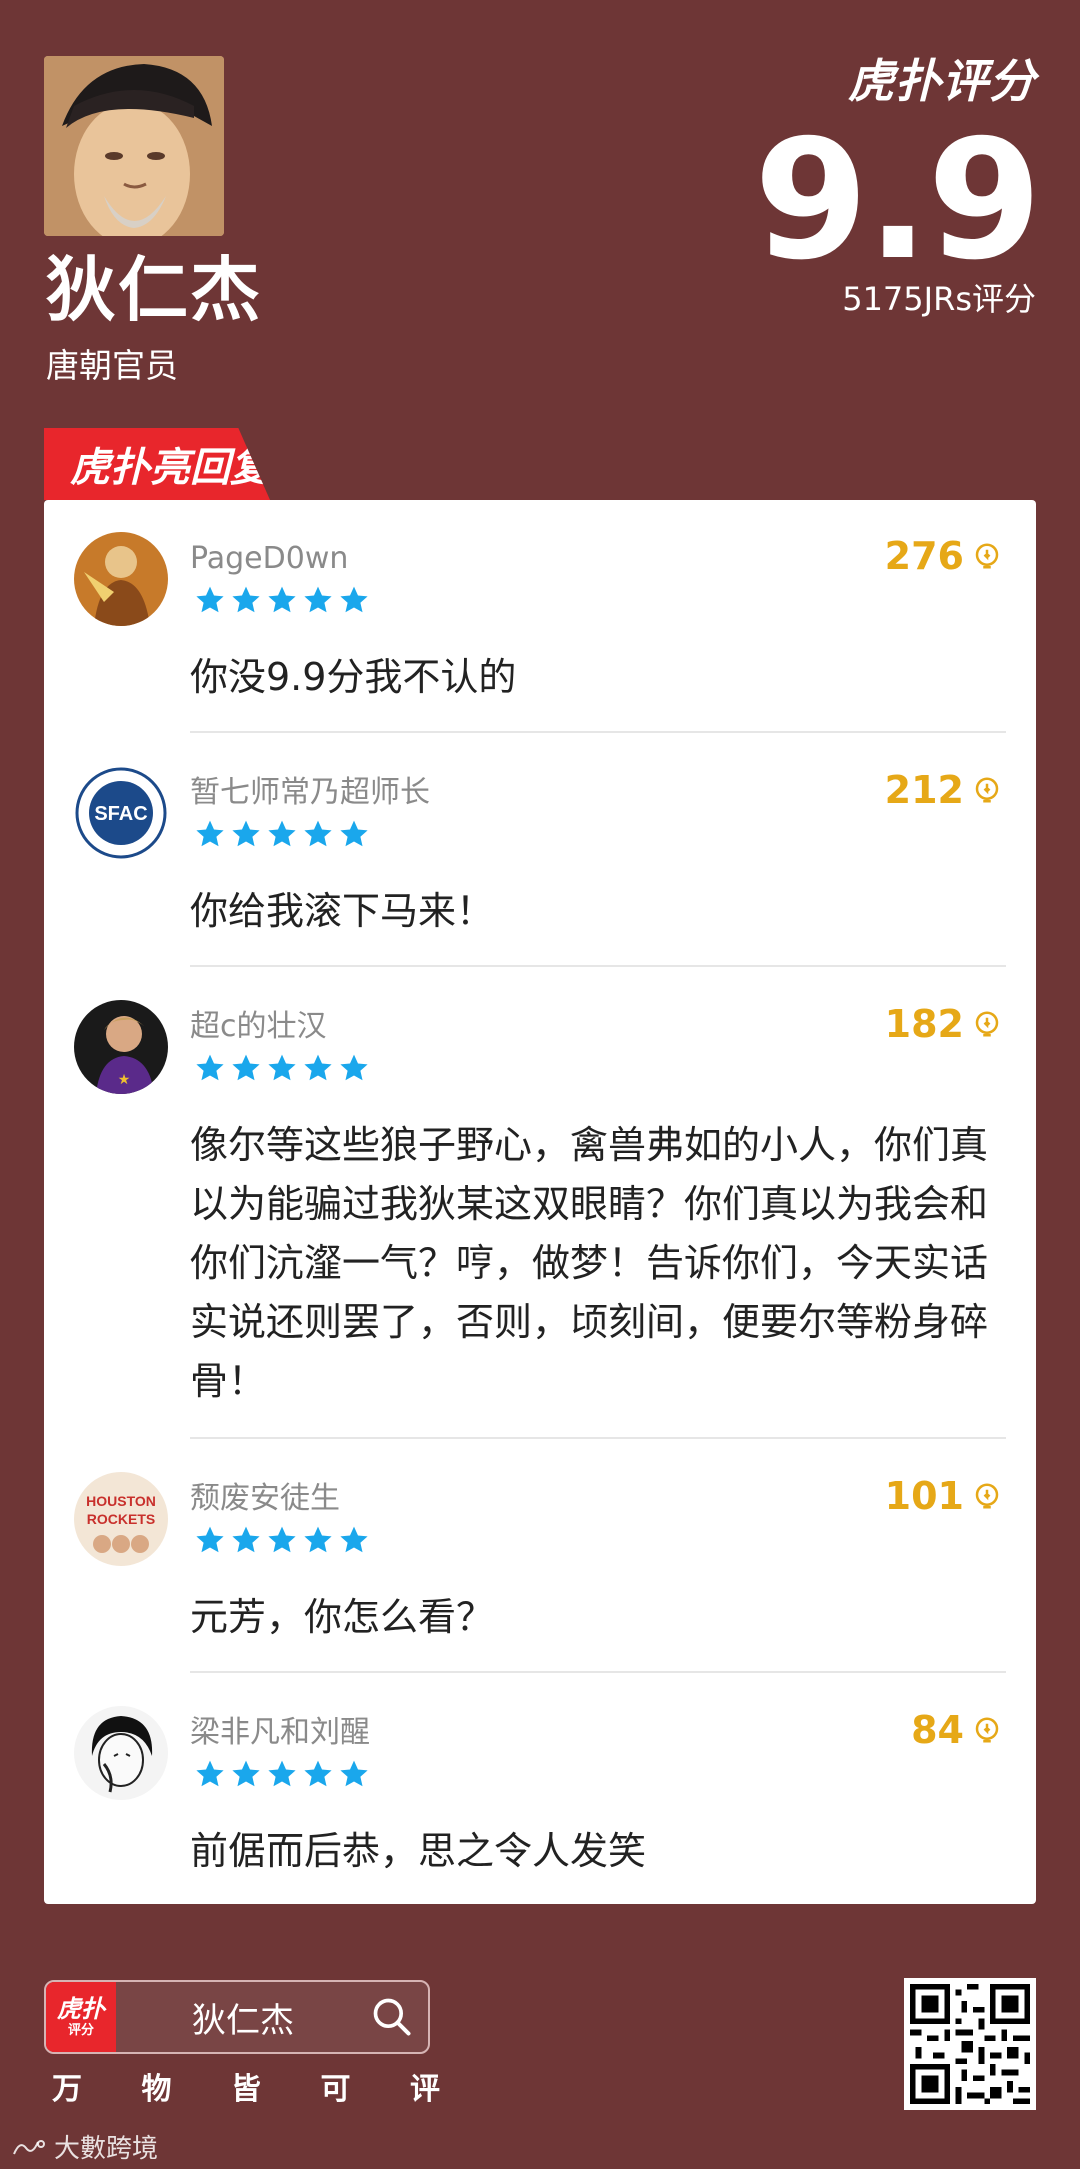 The image size is (1080, 2169). Describe the element at coordinates (540, 1557) in the screenshot. I see `comment-item: HOUSTON ROCKETS 颓废安徒生 101 元芳，你怎么看？` at that location.